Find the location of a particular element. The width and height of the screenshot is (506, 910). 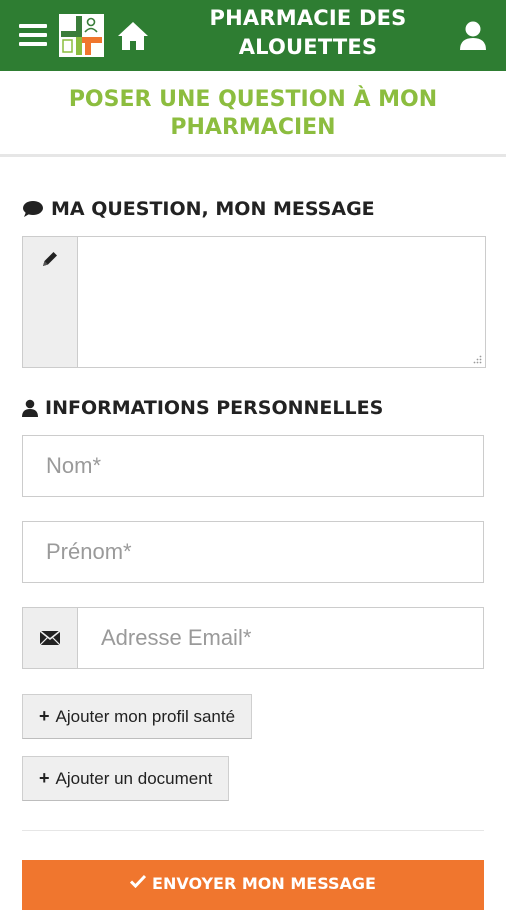

send-message-button: ENVOYER MON MESSAGE is located at coordinates (253, 885).